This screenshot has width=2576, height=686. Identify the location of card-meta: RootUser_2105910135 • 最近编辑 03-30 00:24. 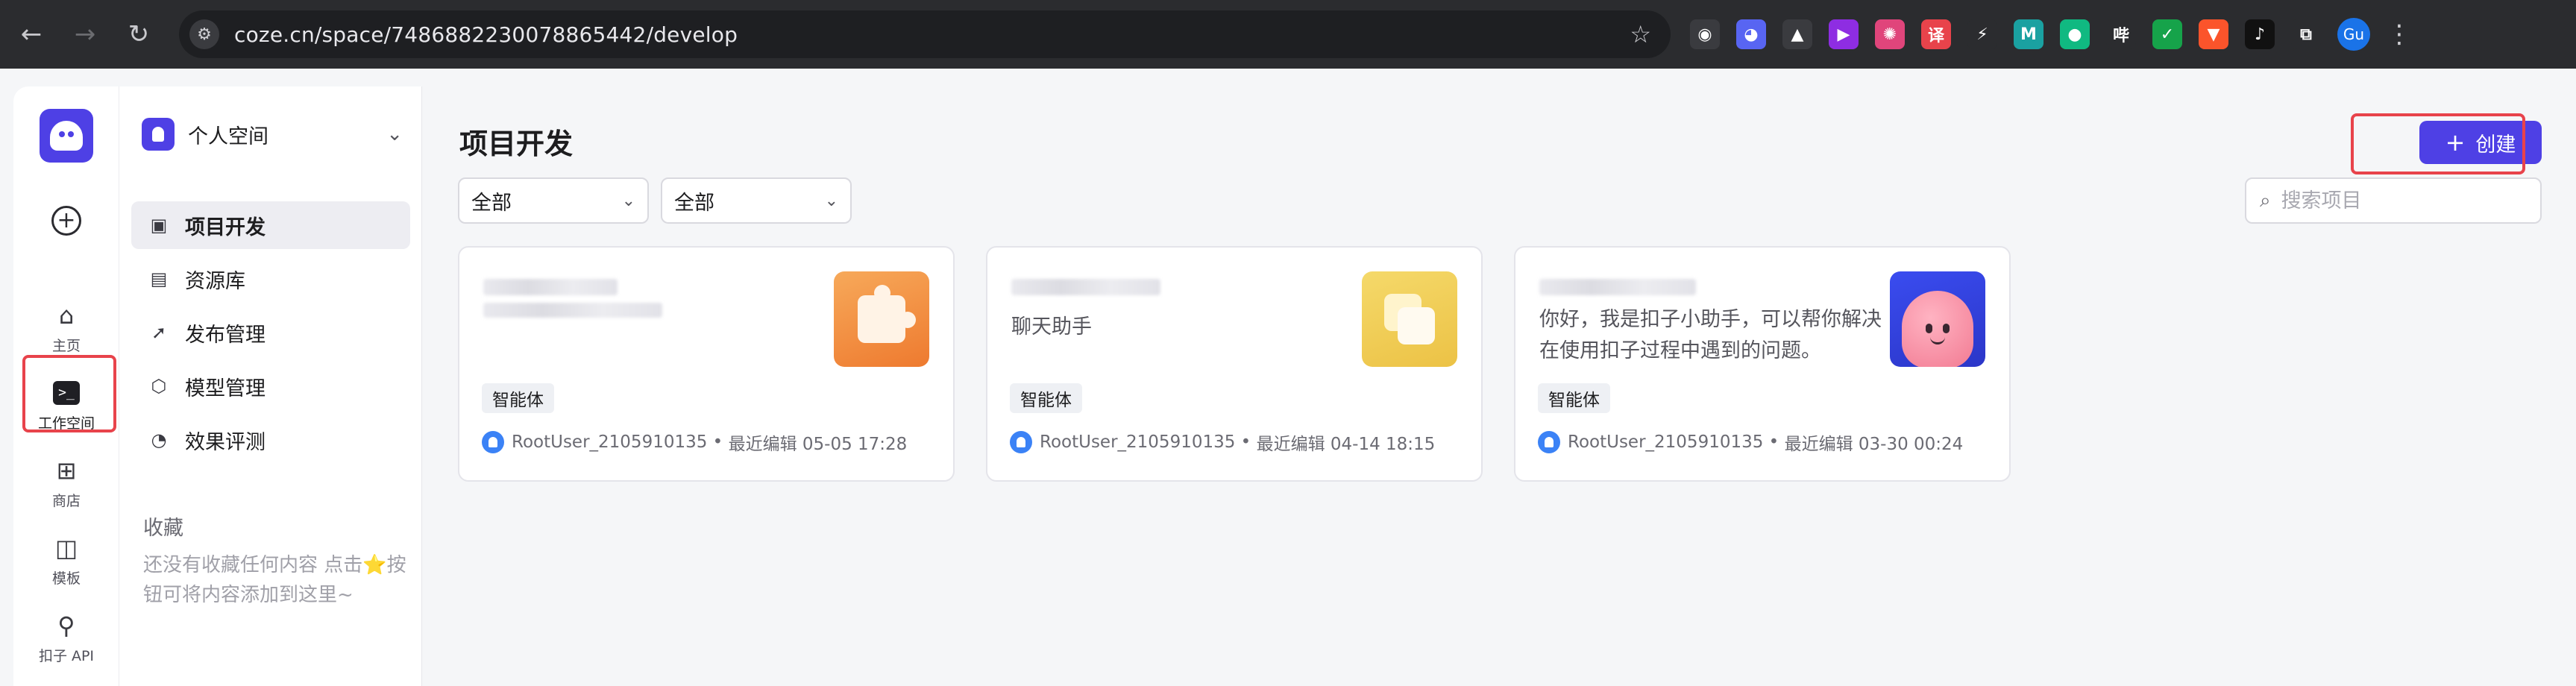
(1751, 442).